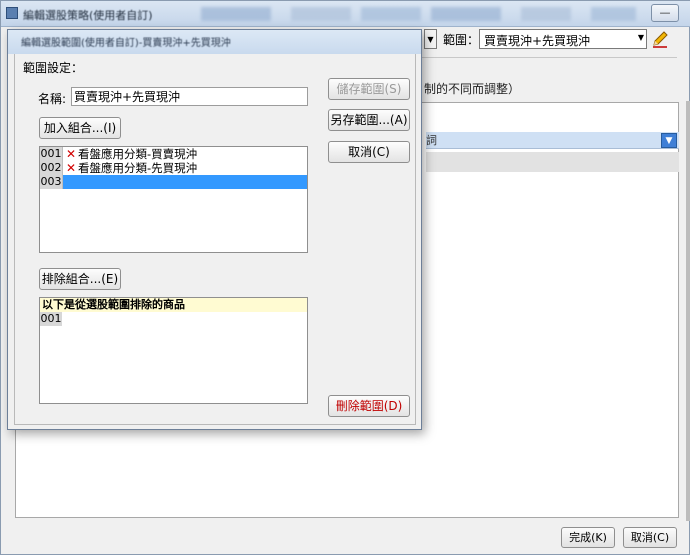  What do you see at coordinates (126, 43) in the screenshot?
I see `dialog-title: 編輯選股範圍(使用者自訂)-買賣現沖+先買現沖` at bounding box center [126, 43].